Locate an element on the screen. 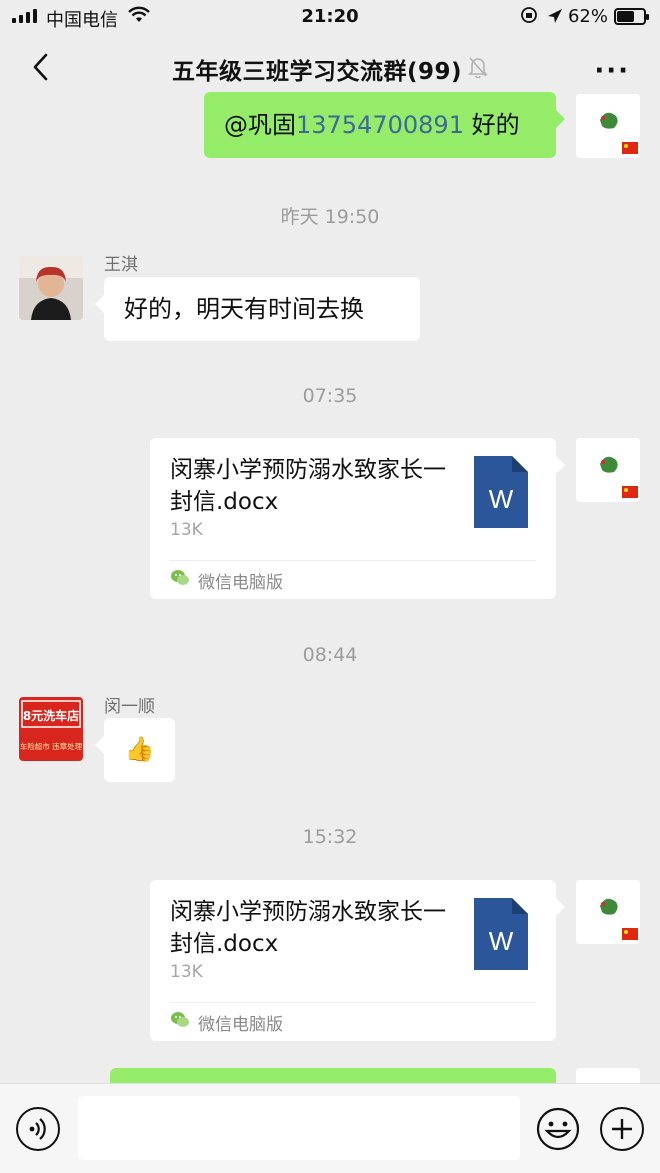 This screenshot has width=660, height=1173. status-bar: 中国电信 21:20 62% is located at coordinates (330, 17).